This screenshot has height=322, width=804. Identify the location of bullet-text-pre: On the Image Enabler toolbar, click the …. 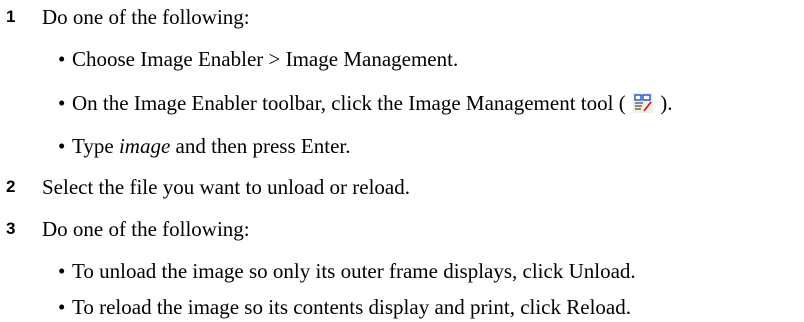
(349, 102).